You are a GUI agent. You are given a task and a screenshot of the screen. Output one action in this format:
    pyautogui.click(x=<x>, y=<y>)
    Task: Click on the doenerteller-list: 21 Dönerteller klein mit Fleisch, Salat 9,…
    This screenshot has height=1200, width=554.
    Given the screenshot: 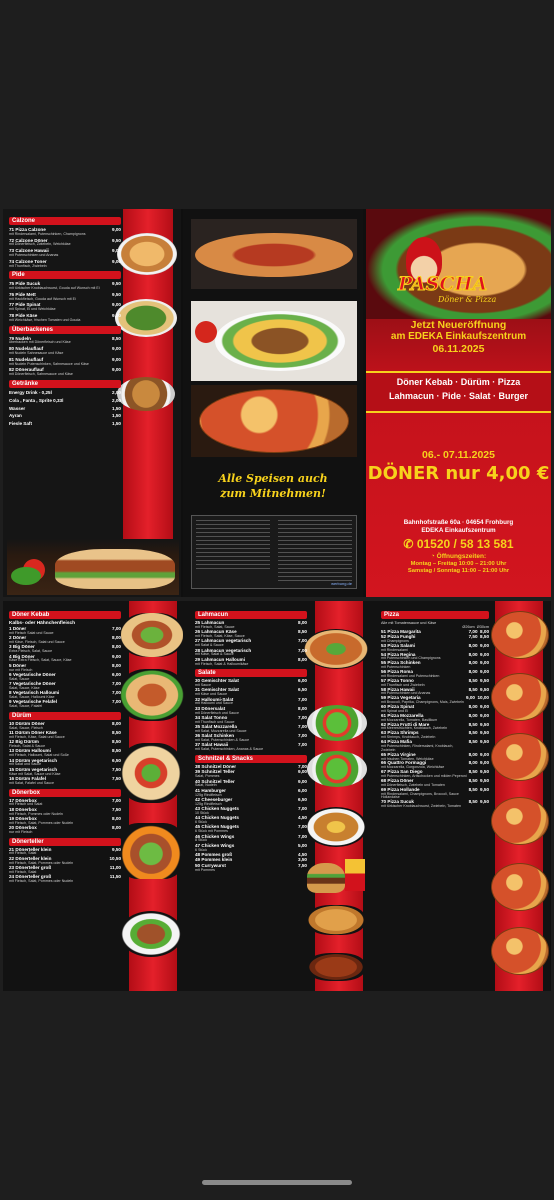 What is the action you would take?
    pyautogui.click(x=65, y=865)
    